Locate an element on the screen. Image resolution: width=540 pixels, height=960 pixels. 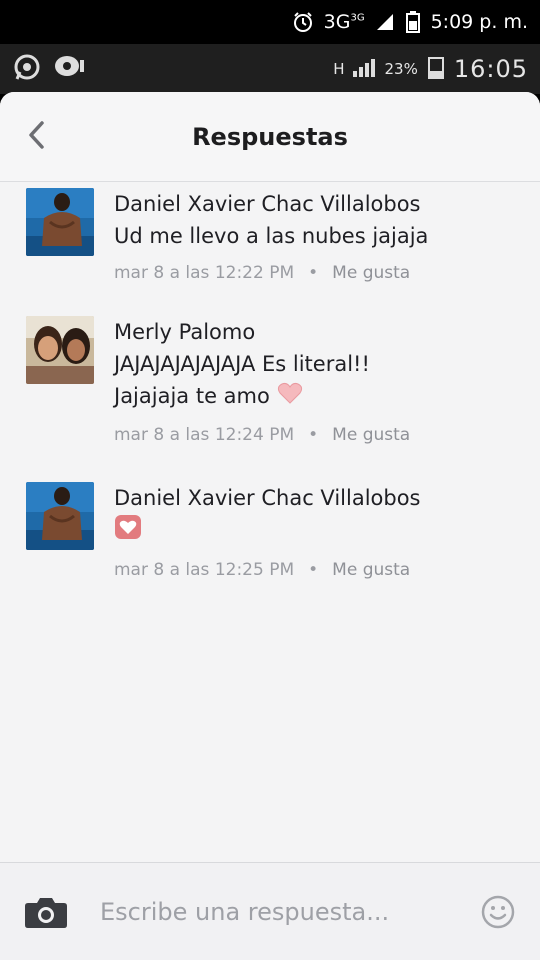
network-h-label: H is located at coordinates (339, 69).